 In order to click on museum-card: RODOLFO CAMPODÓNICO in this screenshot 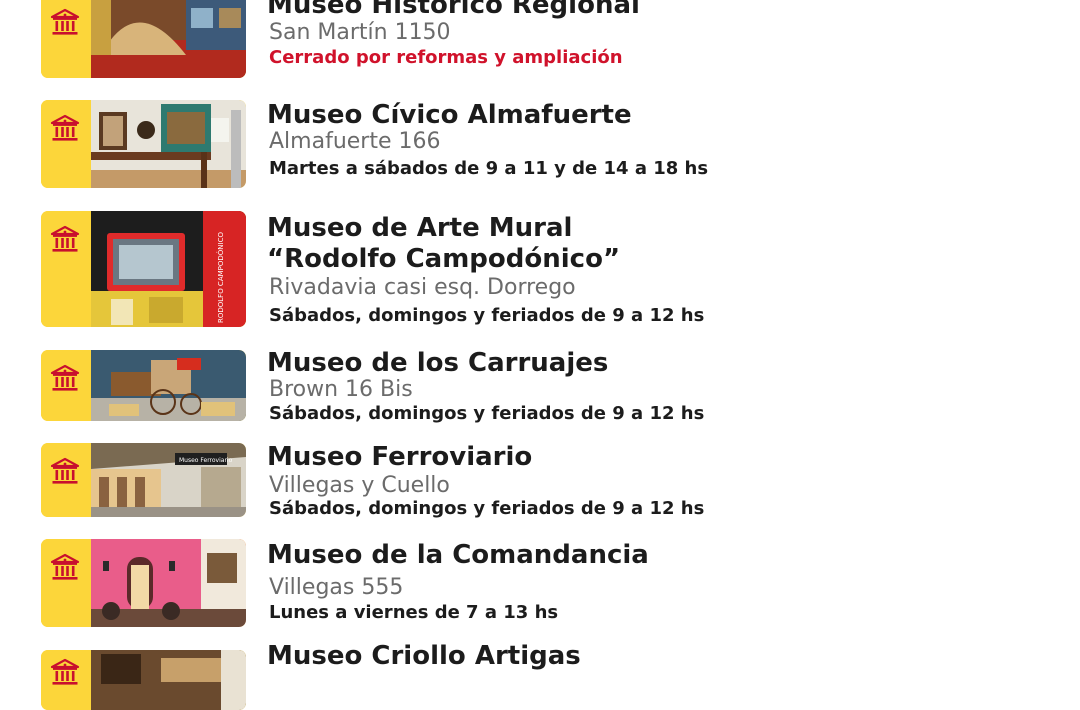, I will do `click(143, 269)`.